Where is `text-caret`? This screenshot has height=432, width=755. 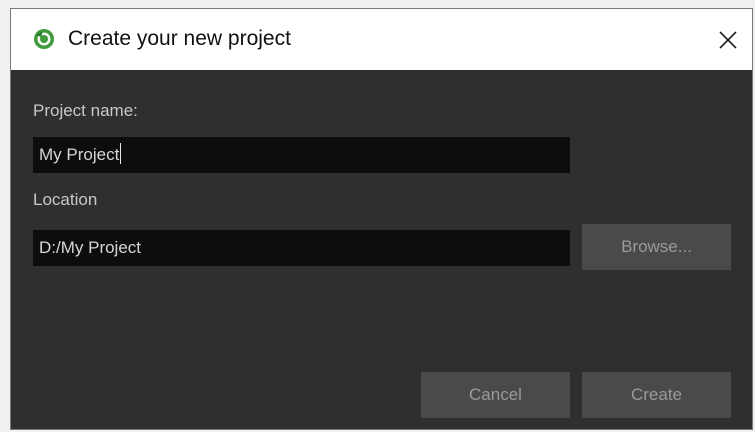 text-caret is located at coordinates (121, 154).